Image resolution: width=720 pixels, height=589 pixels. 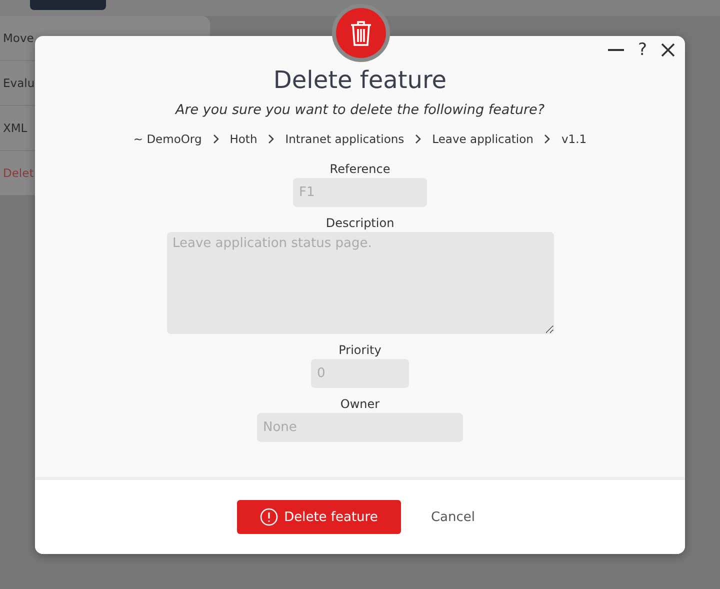 I want to click on delete-button: Delete feature, so click(x=318, y=517).